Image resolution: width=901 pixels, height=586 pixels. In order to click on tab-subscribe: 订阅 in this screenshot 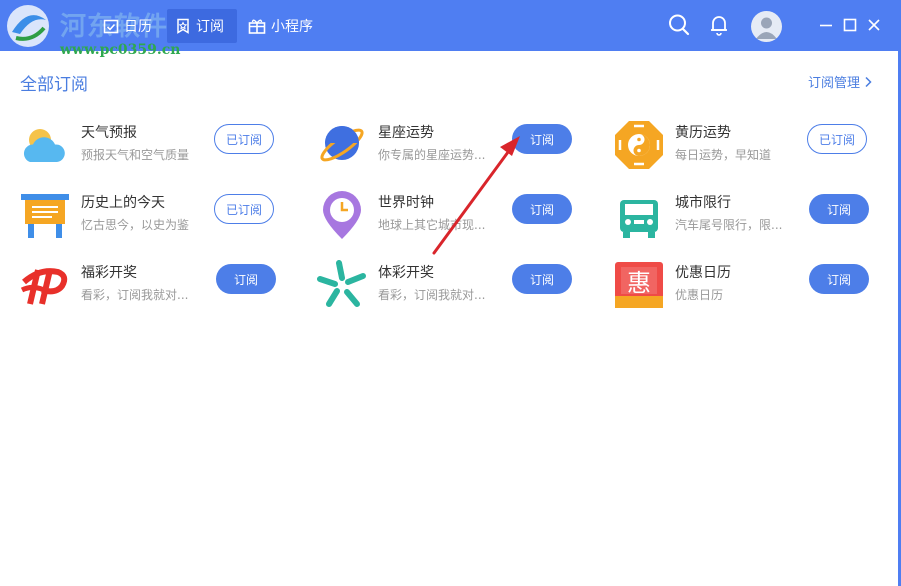, I will do `click(202, 26)`.